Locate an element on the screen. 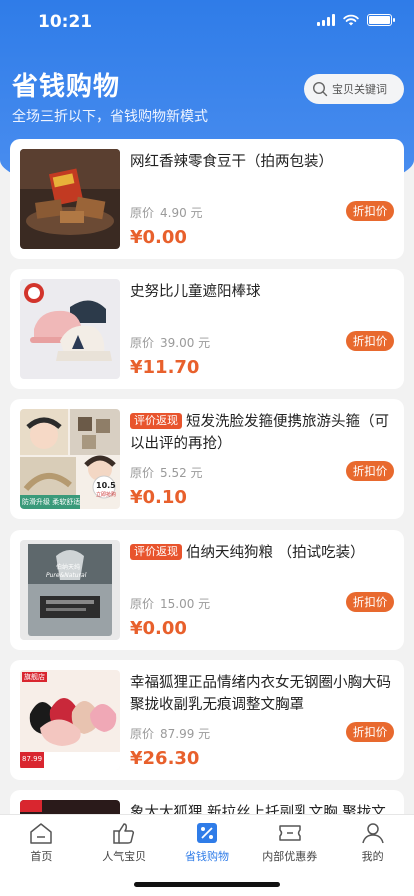 The image size is (414, 896). original-price-value: 15.00 元 is located at coordinates (185, 604).